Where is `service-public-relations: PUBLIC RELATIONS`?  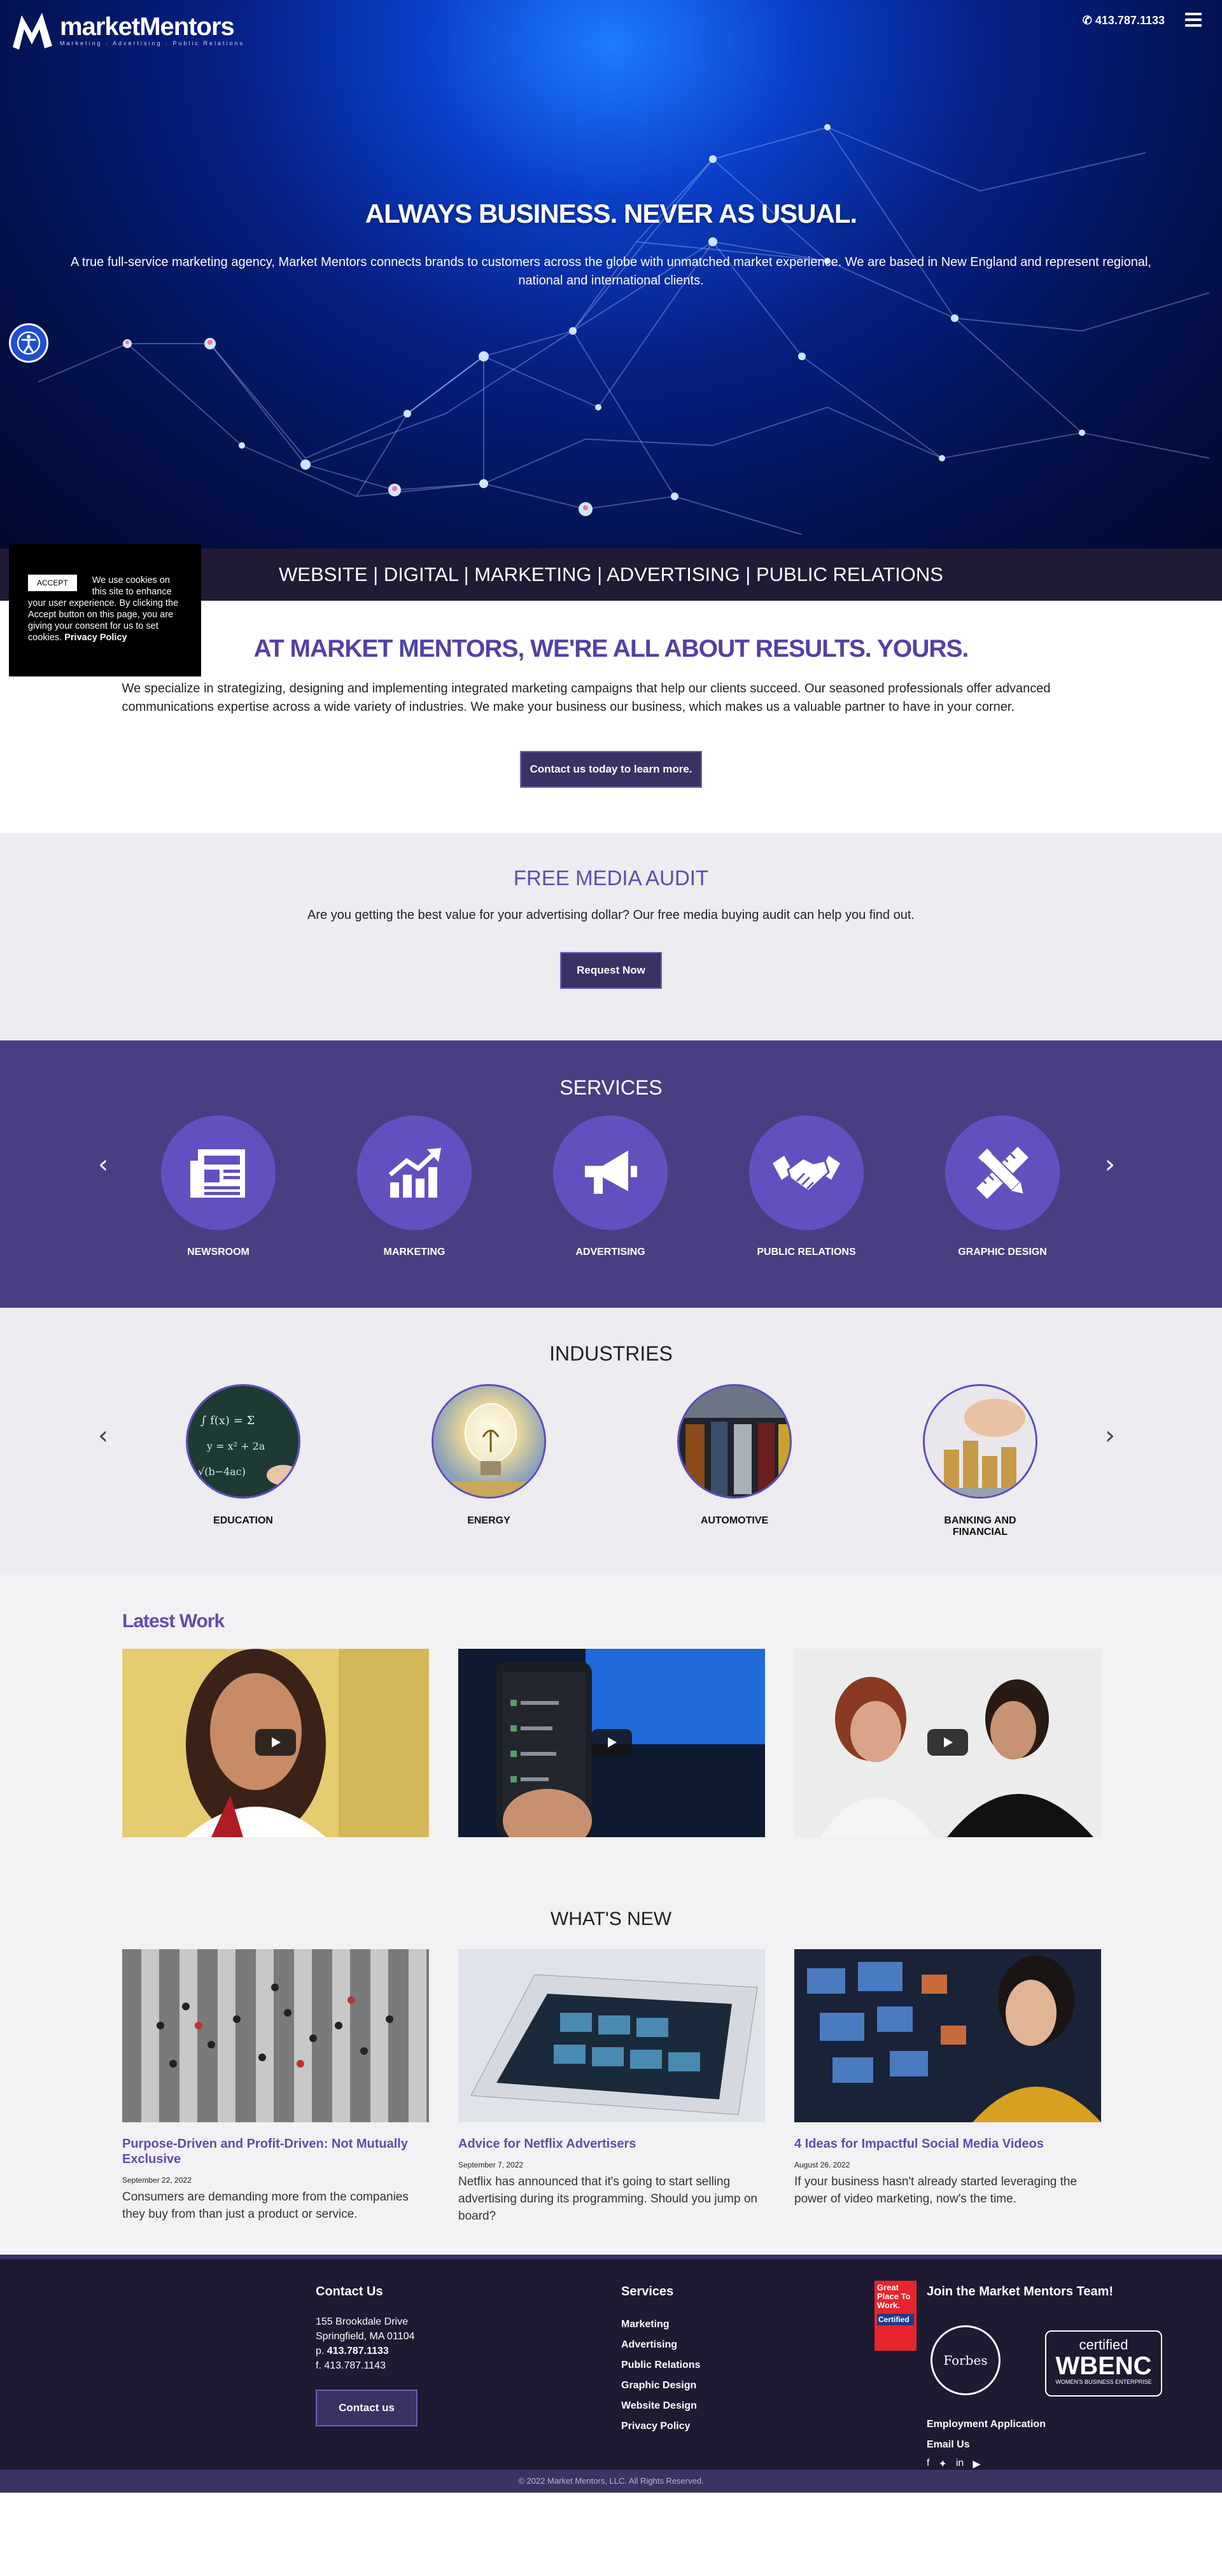
service-public-relations: PUBLIC RELATIONS is located at coordinates (806, 1187).